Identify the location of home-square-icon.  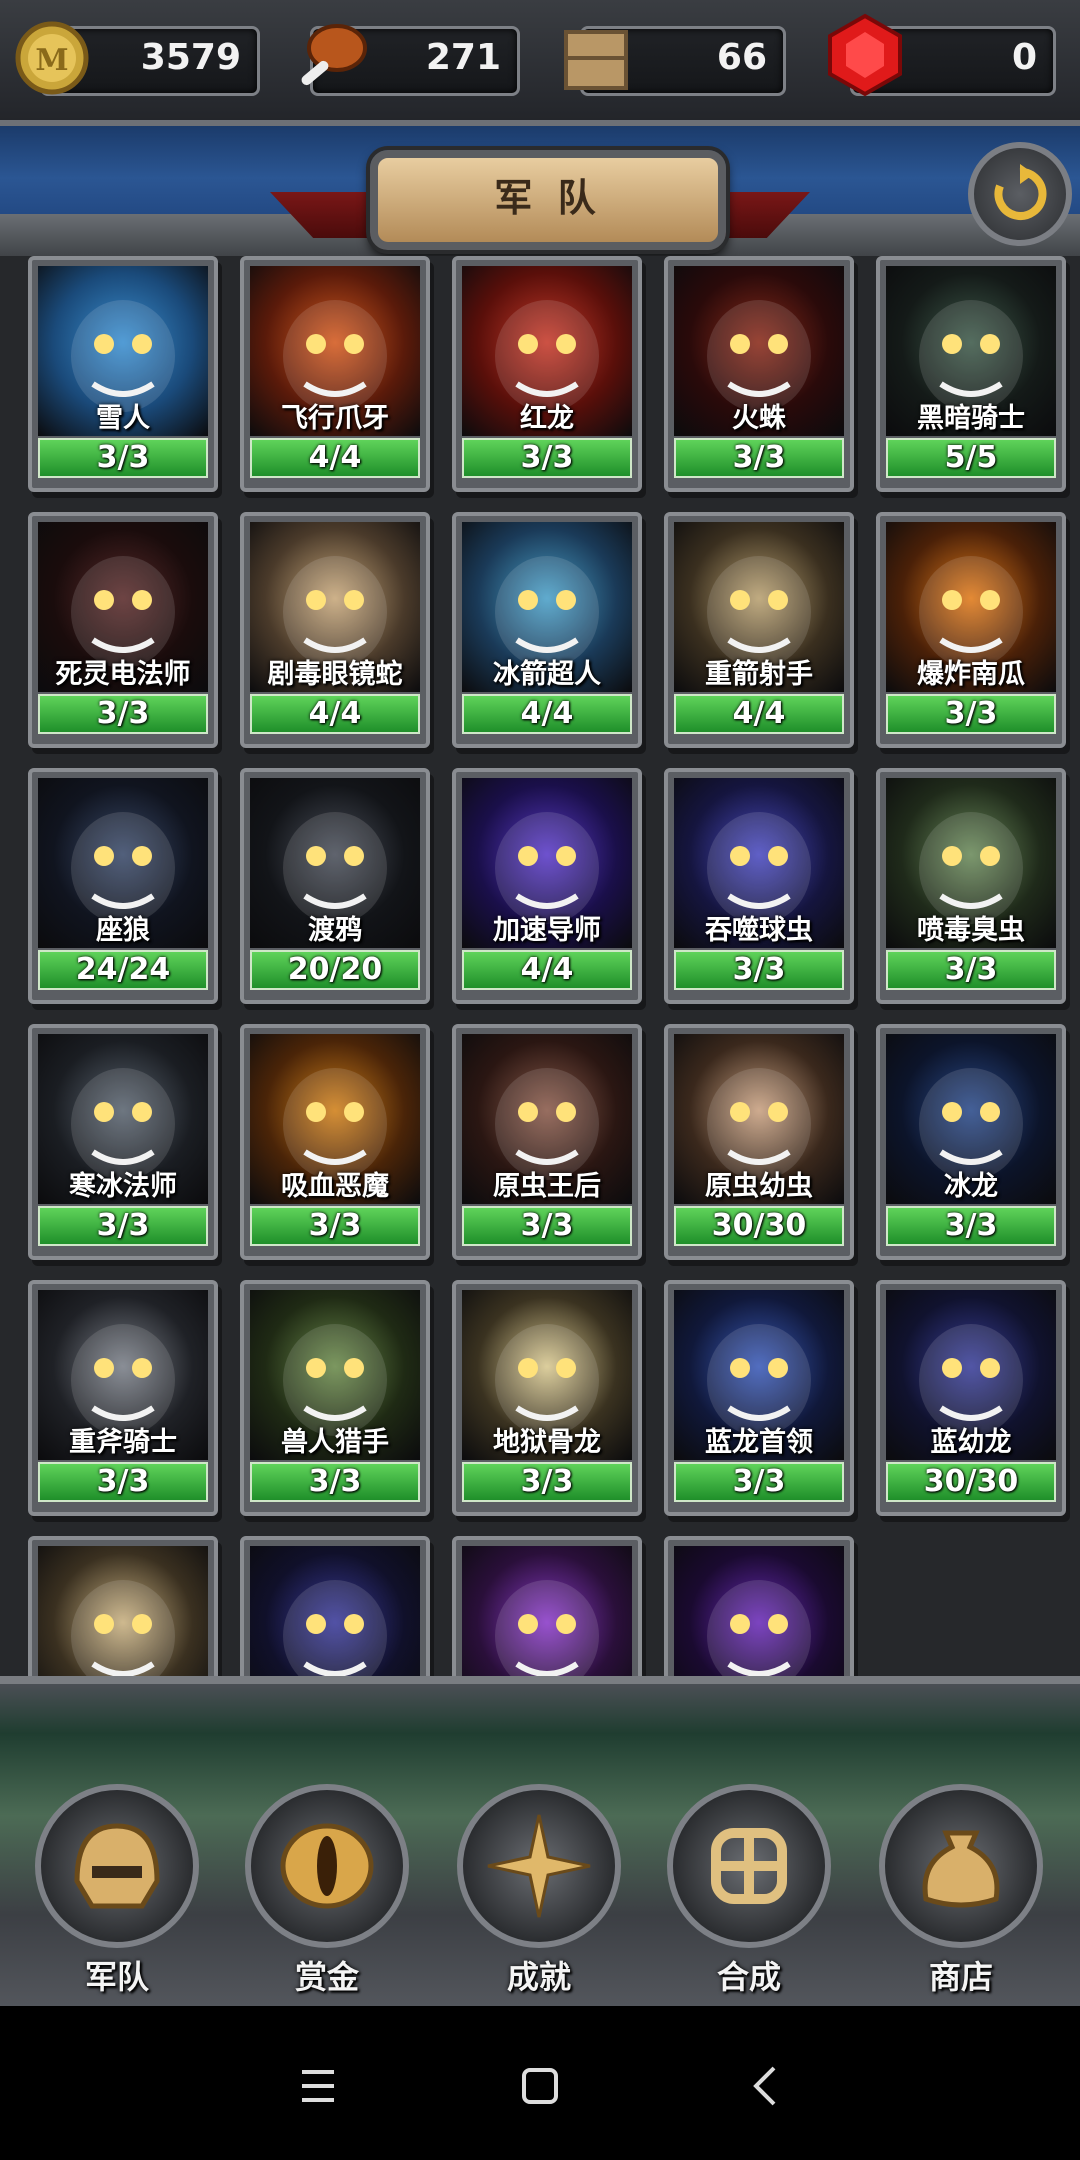
(540, 2086).